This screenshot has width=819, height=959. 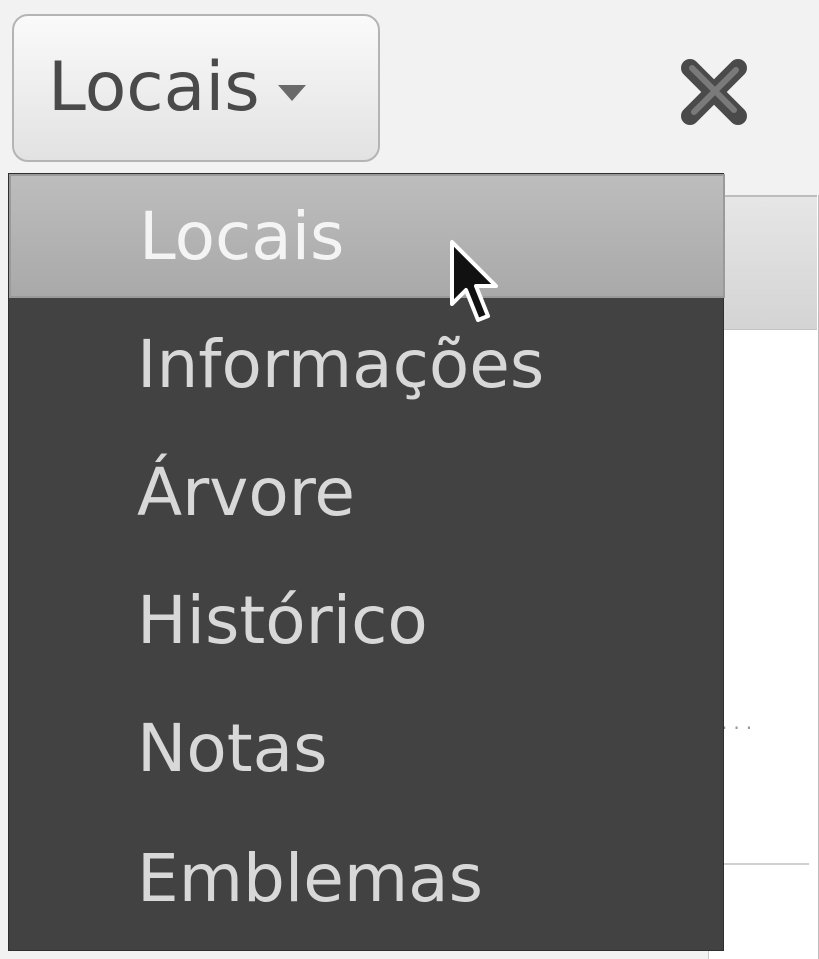 I want to click on menu-item-informacoes: Informações, so click(x=367, y=364).